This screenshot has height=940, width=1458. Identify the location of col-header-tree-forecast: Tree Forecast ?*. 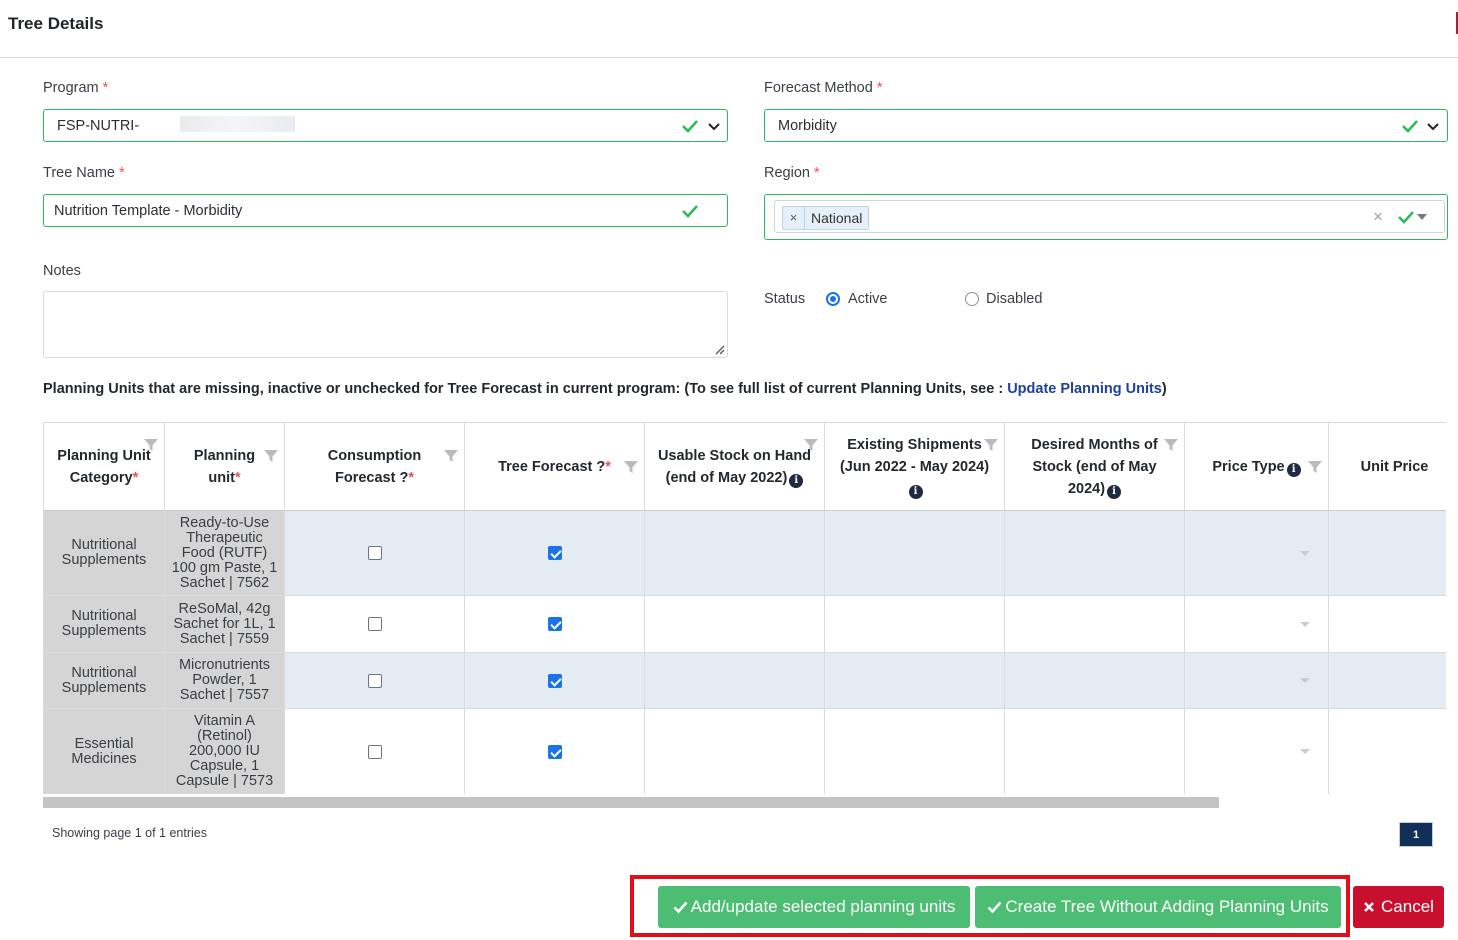
(555, 467).